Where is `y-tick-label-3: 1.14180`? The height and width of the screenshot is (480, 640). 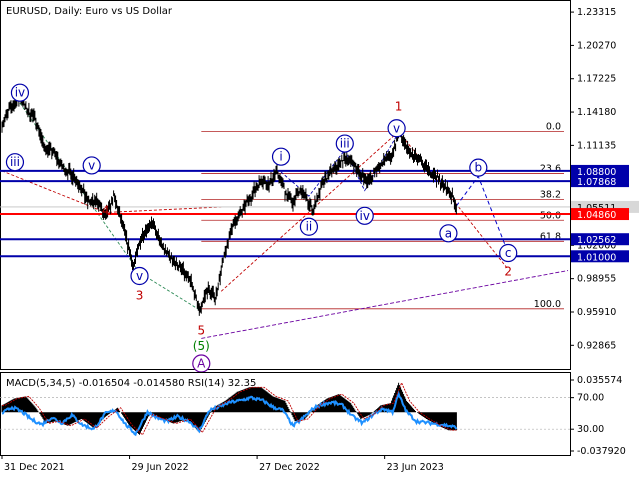
y-tick-label-3: 1.14180 is located at coordinates (596, 112).